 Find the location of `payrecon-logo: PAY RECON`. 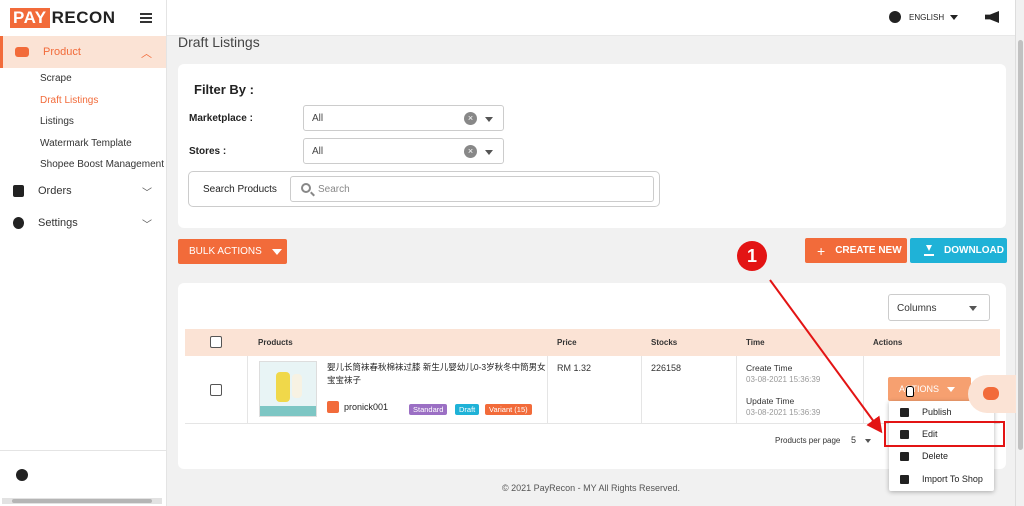

payrecon-logo: PAY RECON is located at coordinates (63, 18).